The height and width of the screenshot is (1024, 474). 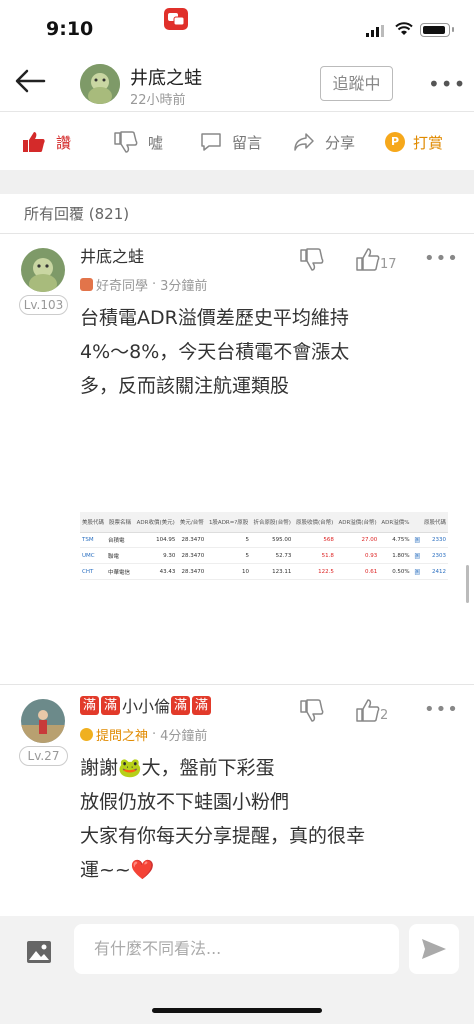 I want to click on scrollbar, so click(x=467, y=584).